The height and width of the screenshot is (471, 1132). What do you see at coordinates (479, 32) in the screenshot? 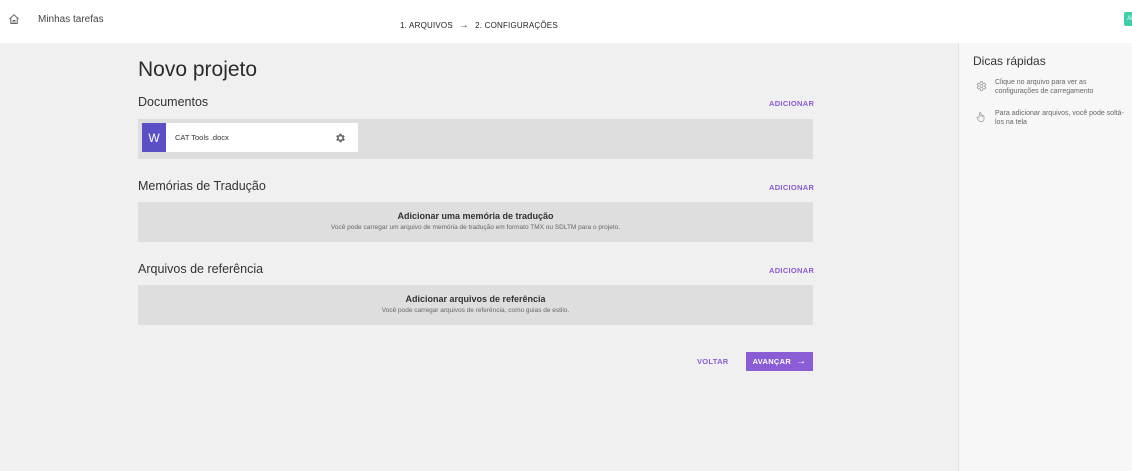
I see `step-indicator: 1. ARQUIVOS → 2. CONFIGURAÇÕES` at bounding box center [479, 32].